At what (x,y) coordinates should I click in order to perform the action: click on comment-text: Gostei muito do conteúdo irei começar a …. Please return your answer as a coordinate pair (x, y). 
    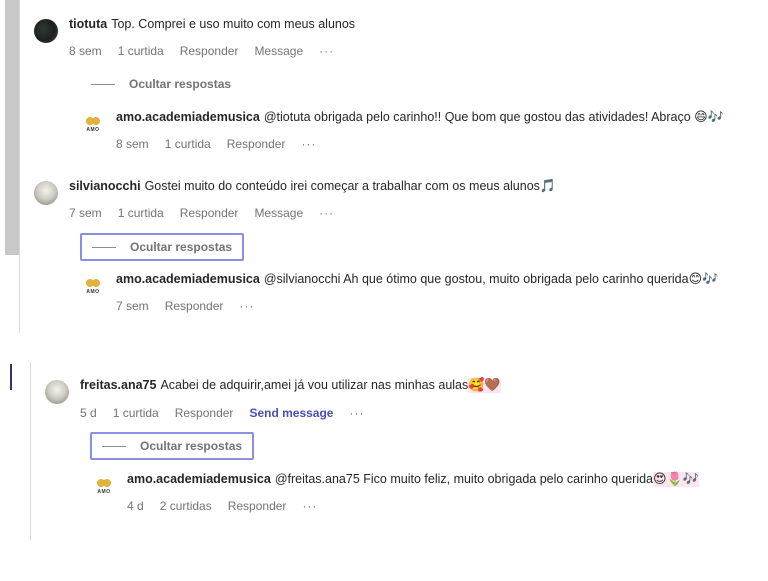
    Looking at the image, I should click on (342, 186).